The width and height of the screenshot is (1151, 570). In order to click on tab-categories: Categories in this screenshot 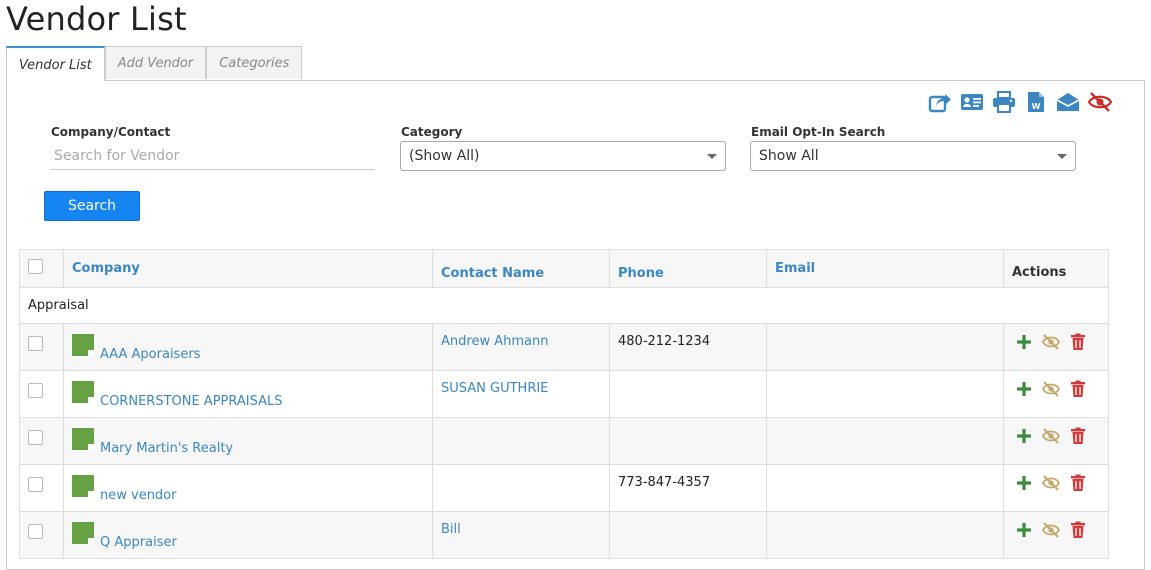, I will do `click(254, 62)`.